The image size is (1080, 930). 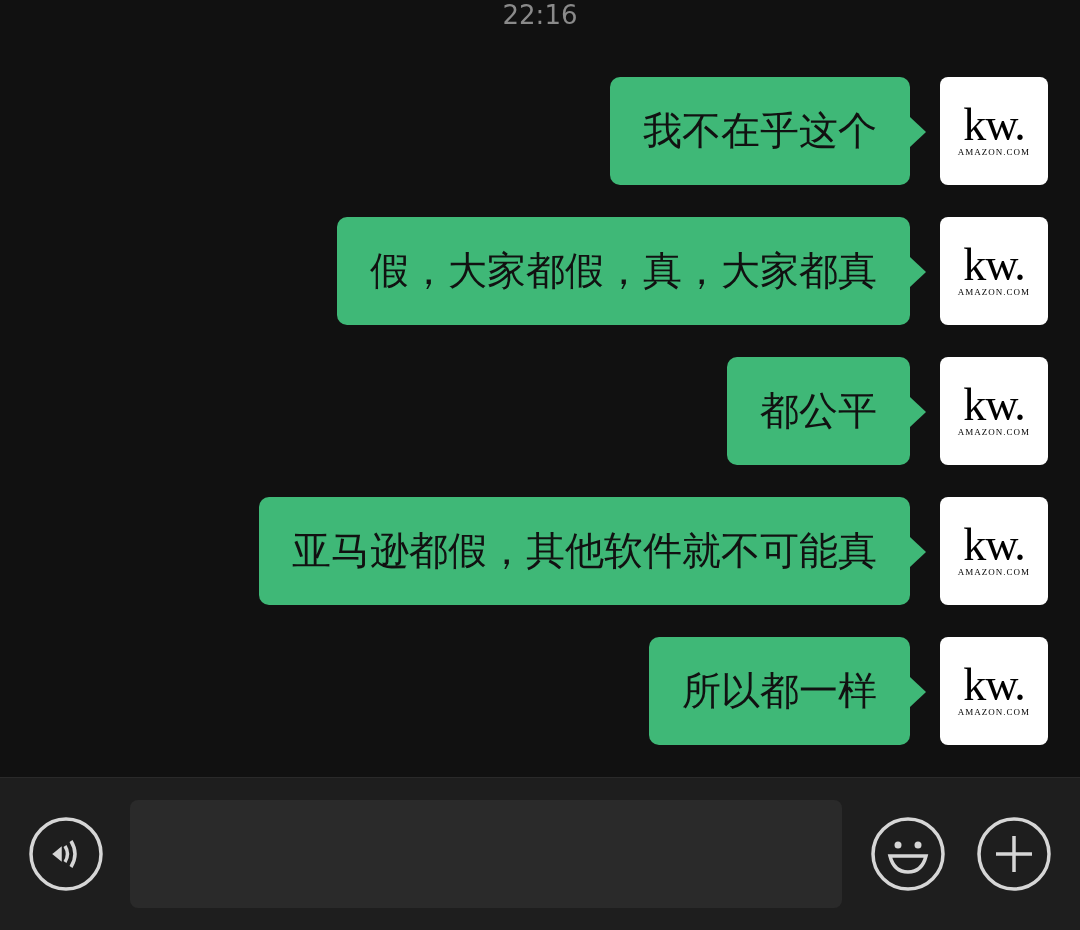 I want to click on plus-icon, so click(x=1014, y=854).